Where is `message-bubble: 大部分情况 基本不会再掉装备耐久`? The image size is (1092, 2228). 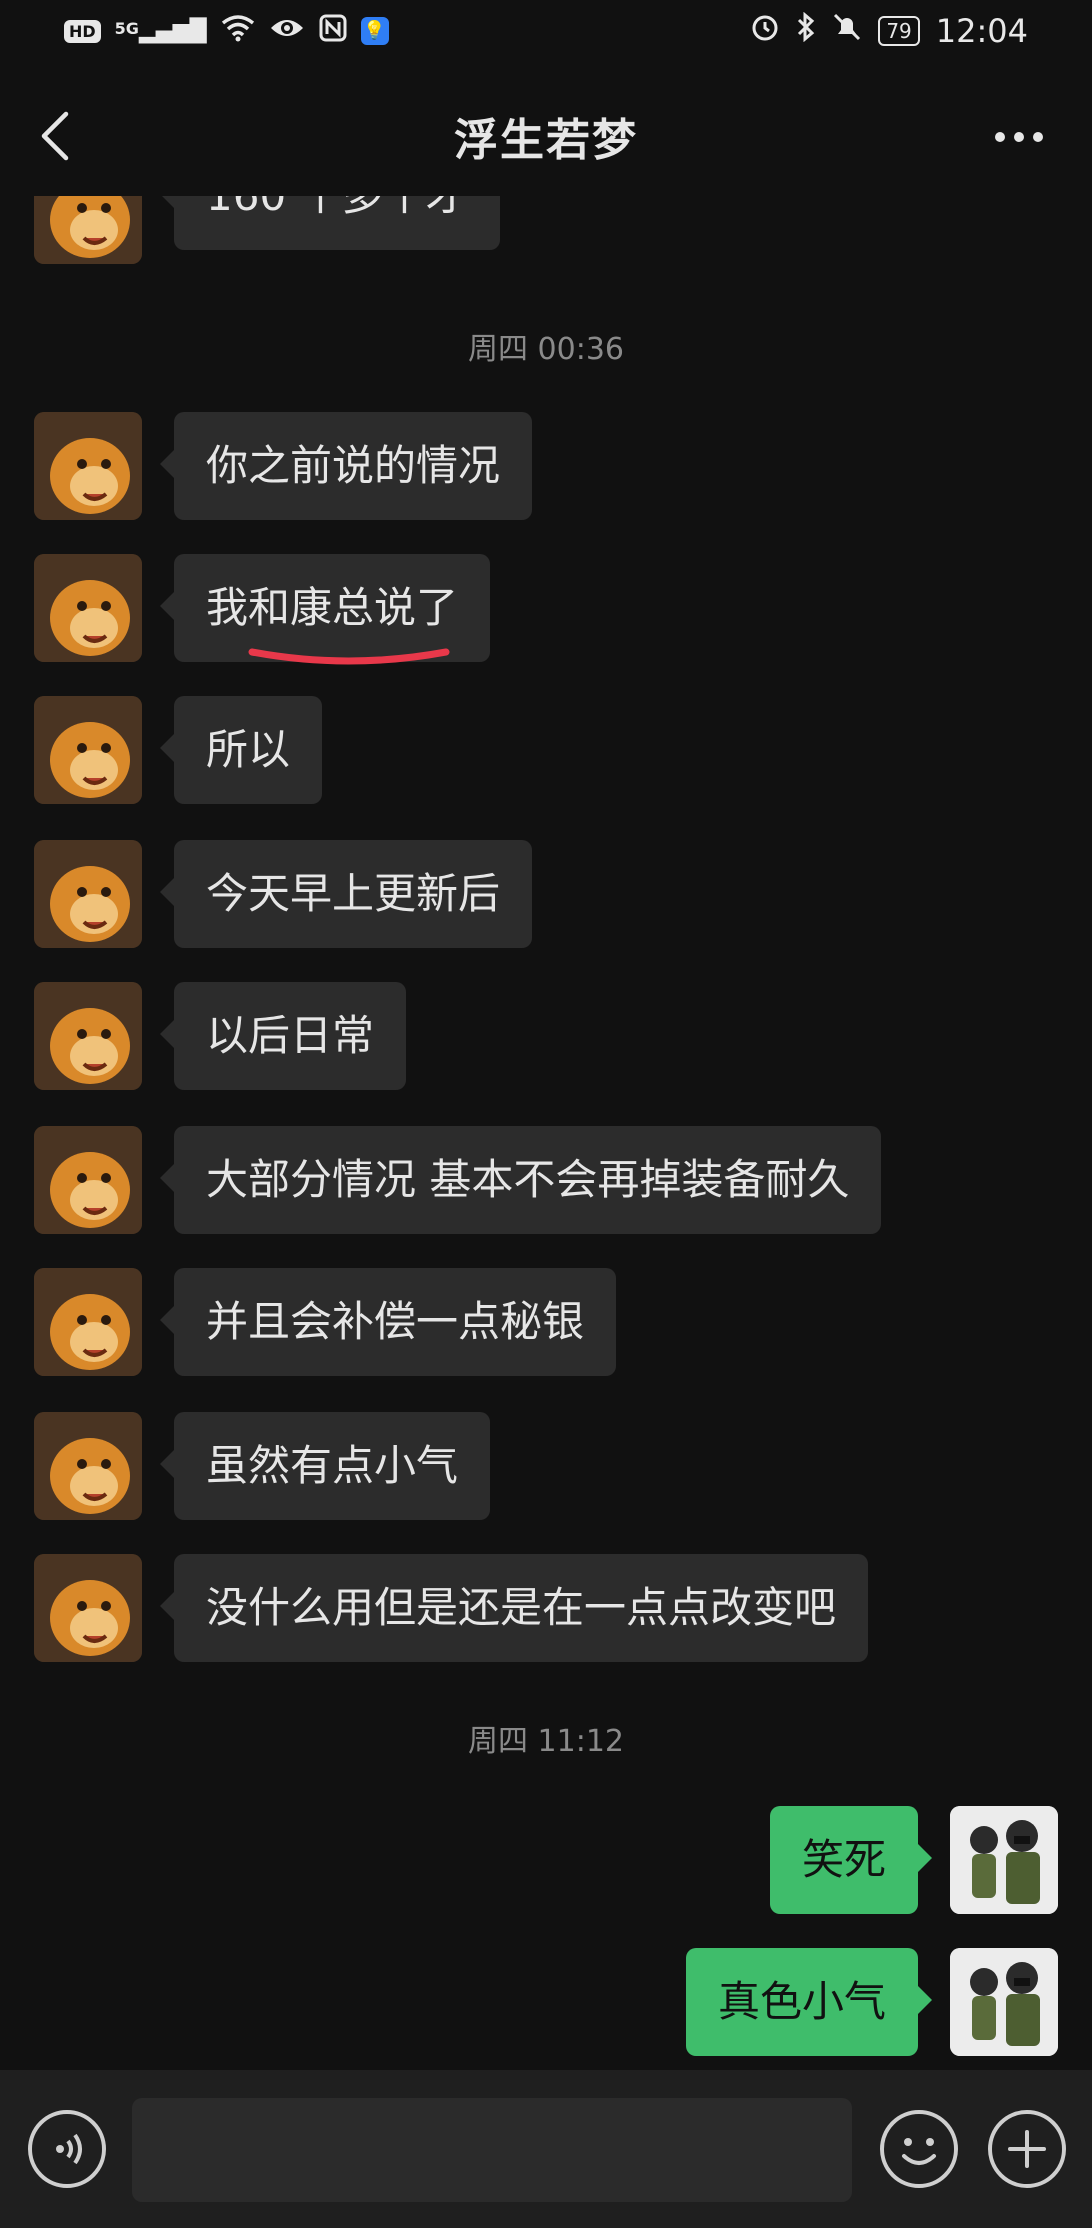 message-bubble: 大部分情况 基本不会再掉装备耐久 is located at coordinates (520, 1180).